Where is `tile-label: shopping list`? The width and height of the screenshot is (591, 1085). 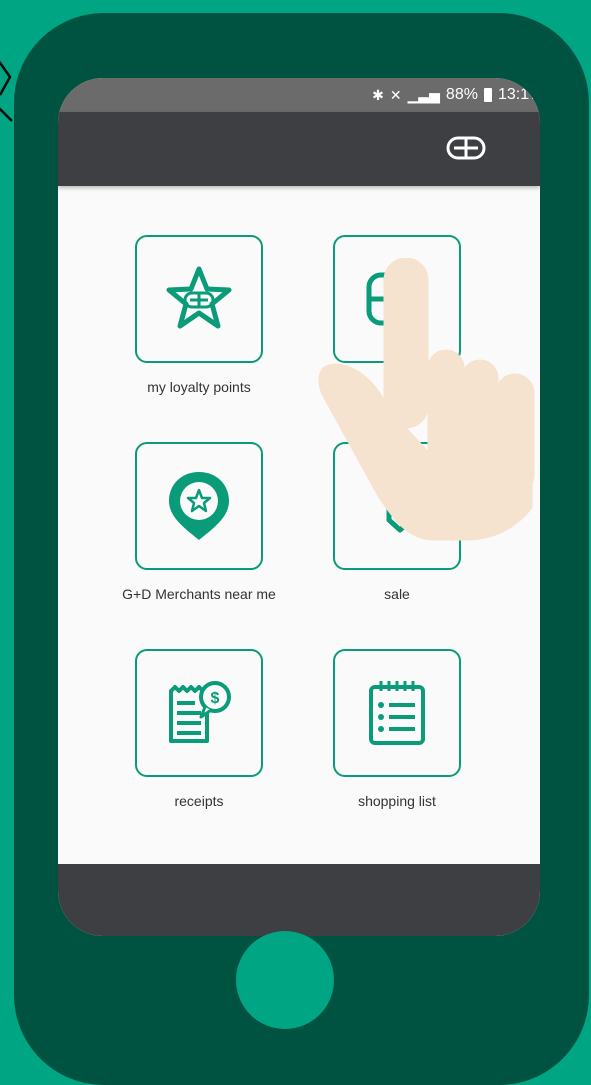 tile-label: shopping list is located at coordinates (397, 801).